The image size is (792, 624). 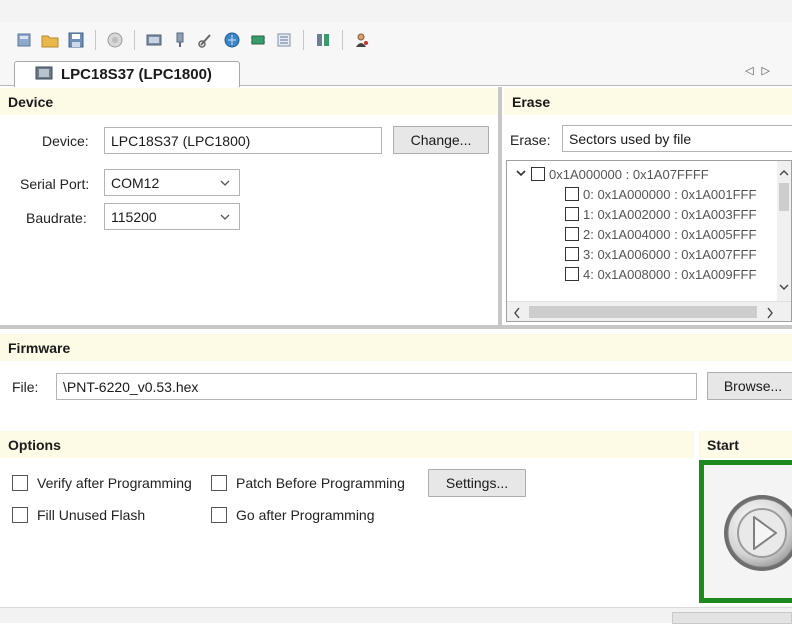 I want to click on start-panel-header: Start, so click(x=745, y=444).